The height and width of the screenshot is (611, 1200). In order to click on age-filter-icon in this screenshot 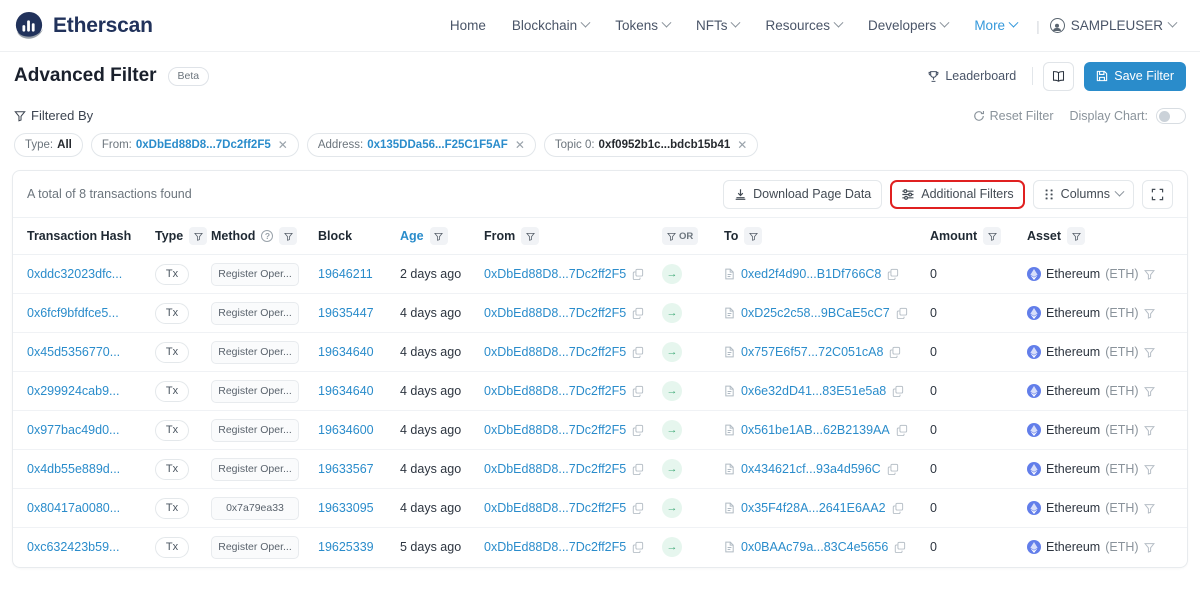, I will do `click(438, 236)`.